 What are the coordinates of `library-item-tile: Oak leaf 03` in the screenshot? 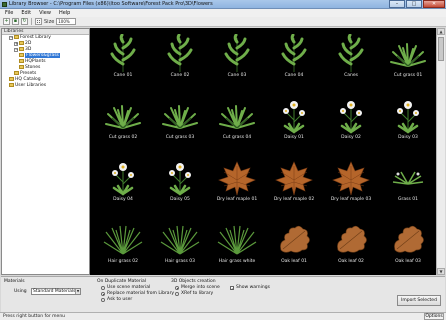 It's located at (407, 243).